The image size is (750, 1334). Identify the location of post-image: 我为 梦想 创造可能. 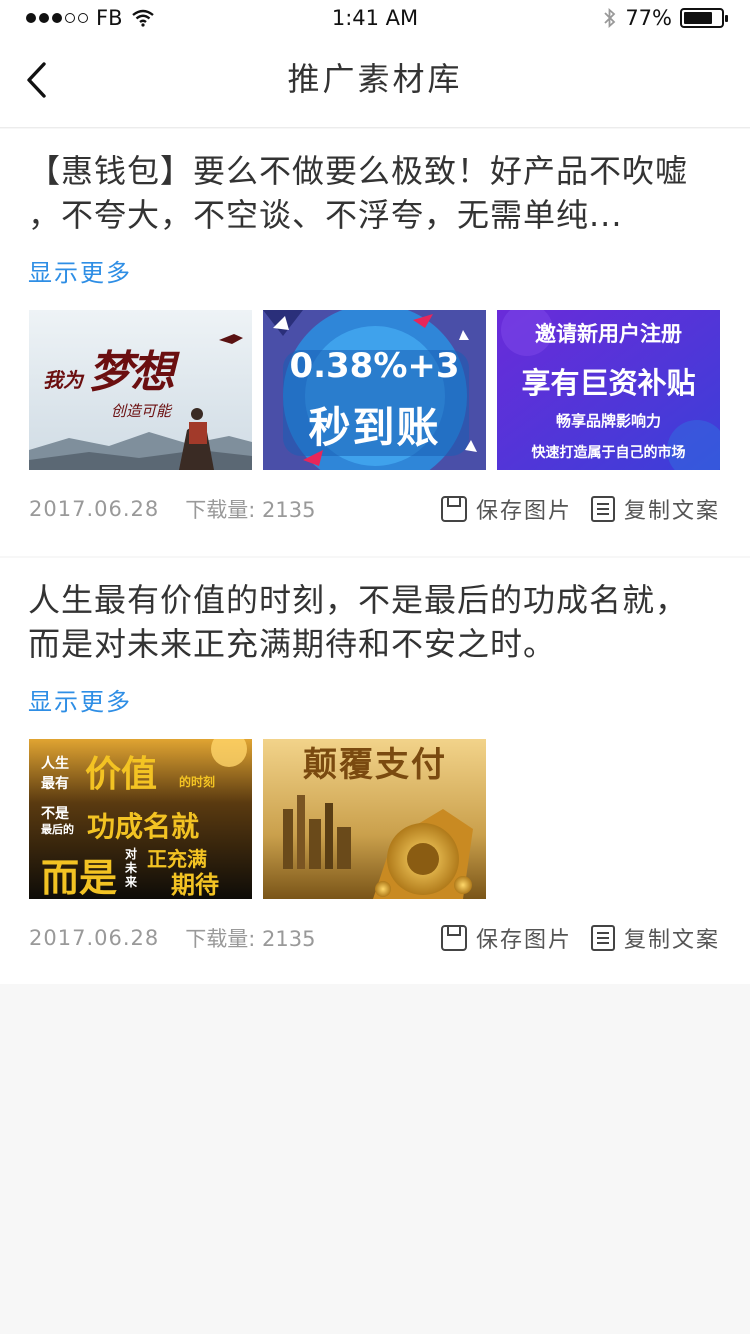
(140, 390).